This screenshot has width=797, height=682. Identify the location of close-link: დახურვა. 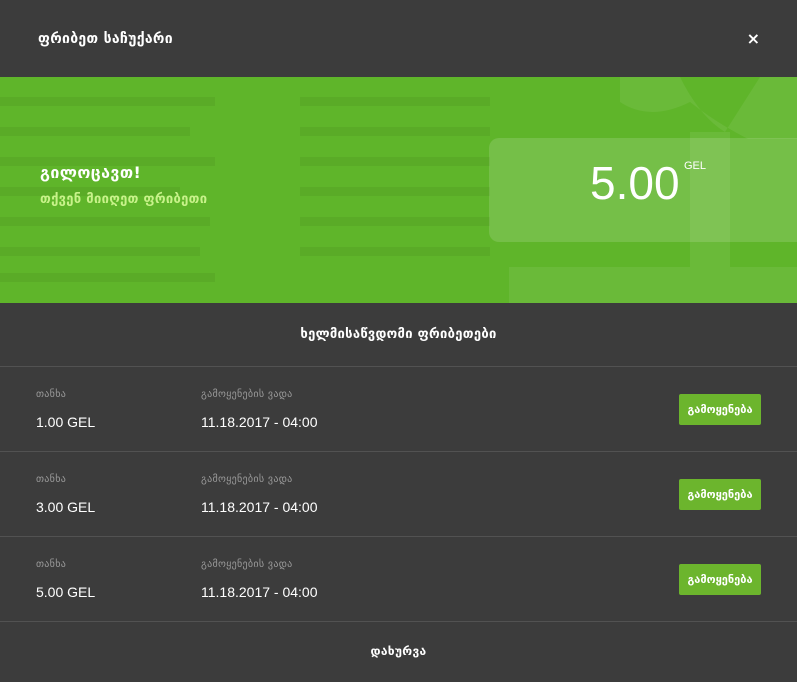
(399, 651).